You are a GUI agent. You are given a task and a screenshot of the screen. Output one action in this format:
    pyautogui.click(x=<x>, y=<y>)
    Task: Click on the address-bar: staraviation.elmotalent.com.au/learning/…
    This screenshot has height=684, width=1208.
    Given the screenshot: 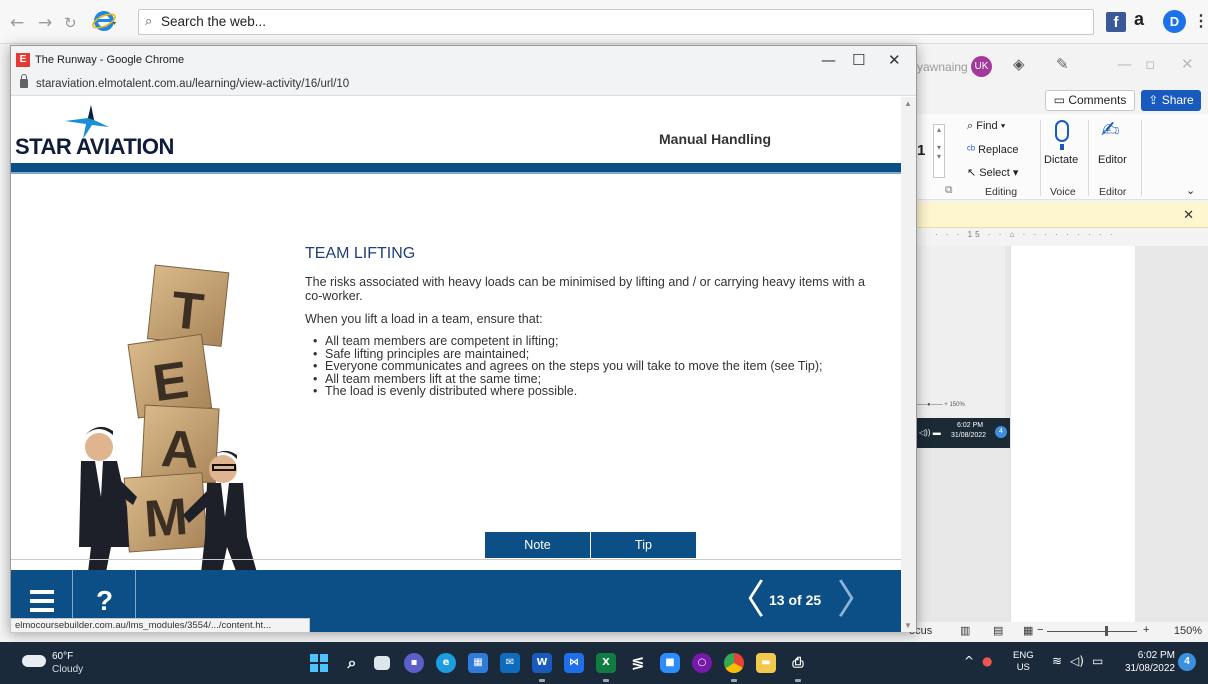 What is the action you would take?
    pyautogui.click(x=463, y=85)
    